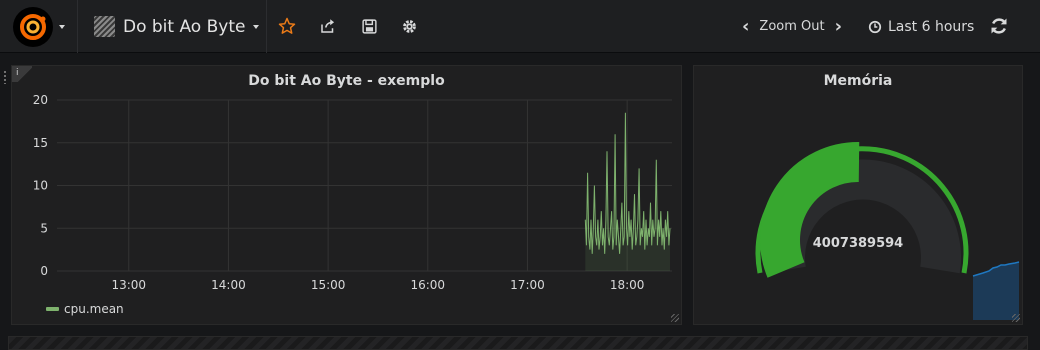  I want to click on y-tick-label: 15, so click(40, 143).